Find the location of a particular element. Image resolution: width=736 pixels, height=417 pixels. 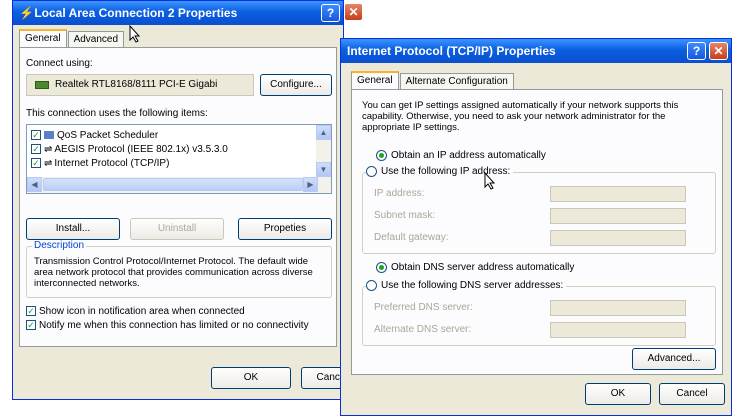

obtain-ip-auto-option: Obtain an IP address automatically is located at coordinates (461, 155).